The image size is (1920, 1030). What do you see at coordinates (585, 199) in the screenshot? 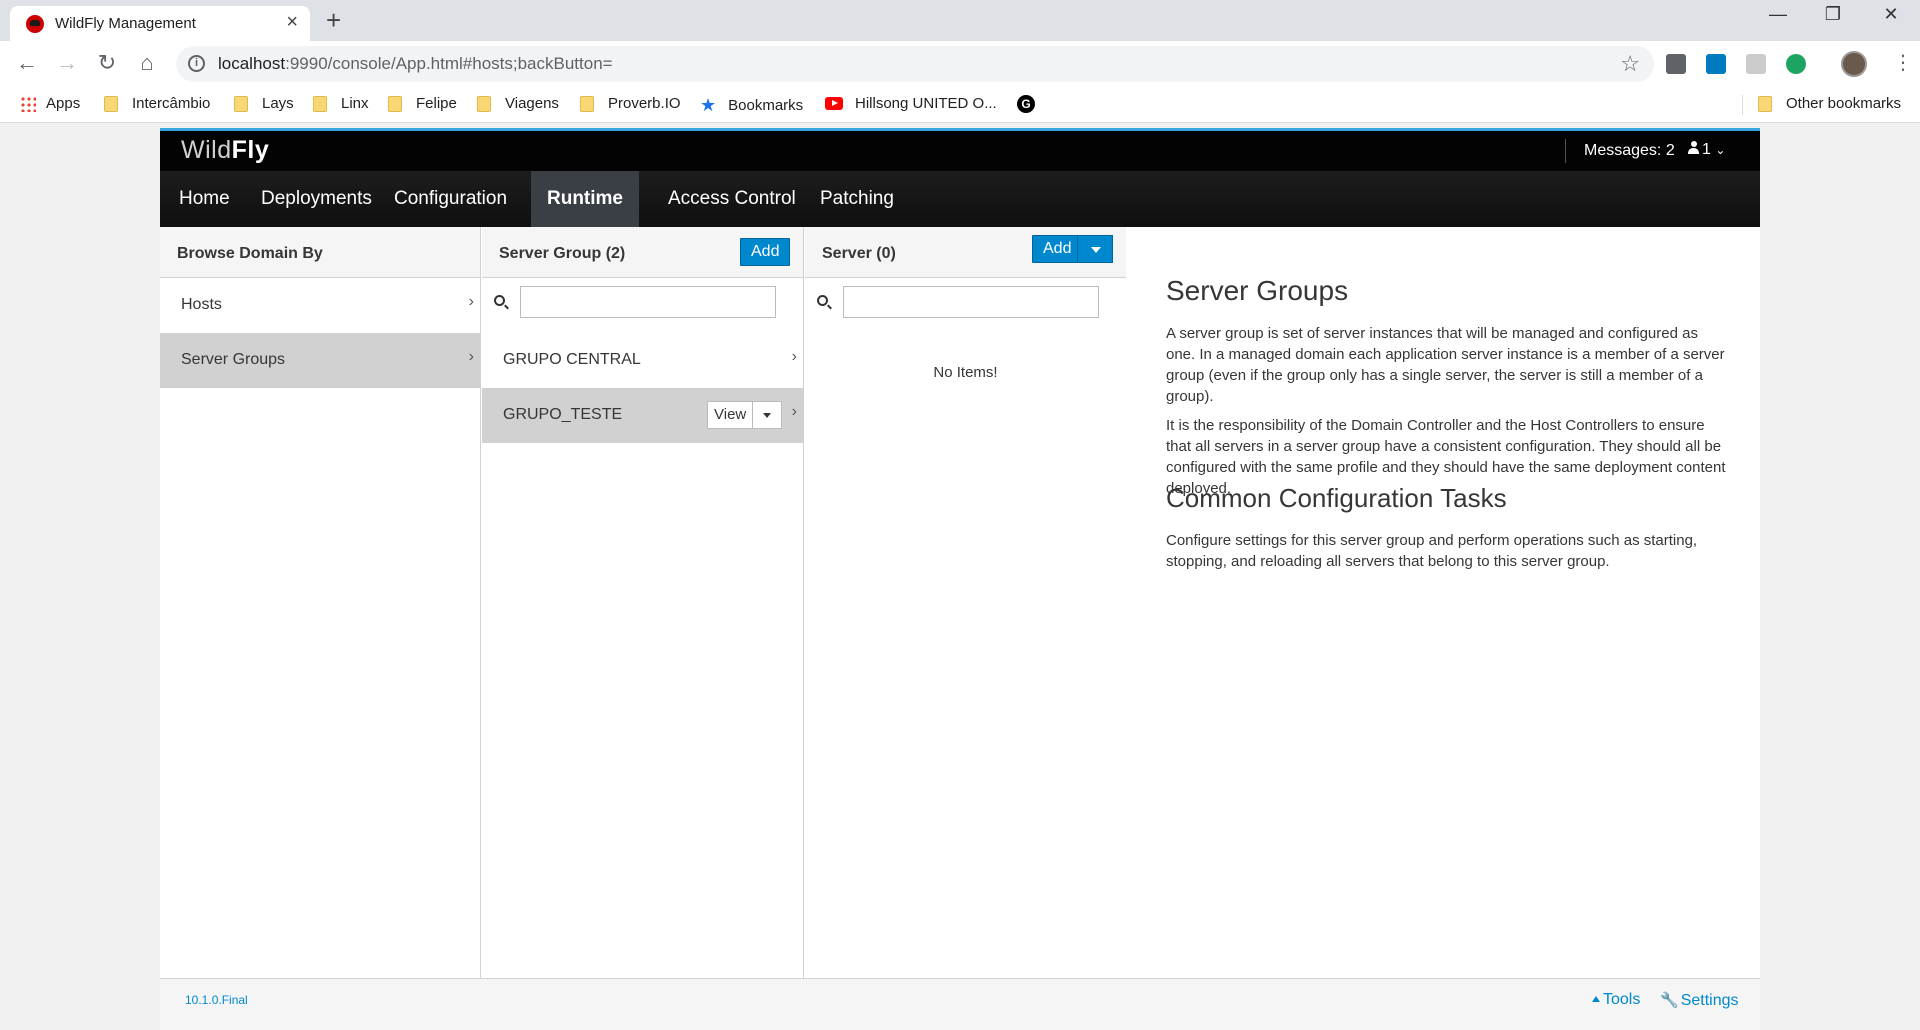
I see `nav-runtime: Runtime` at bounding box center [585, 199].